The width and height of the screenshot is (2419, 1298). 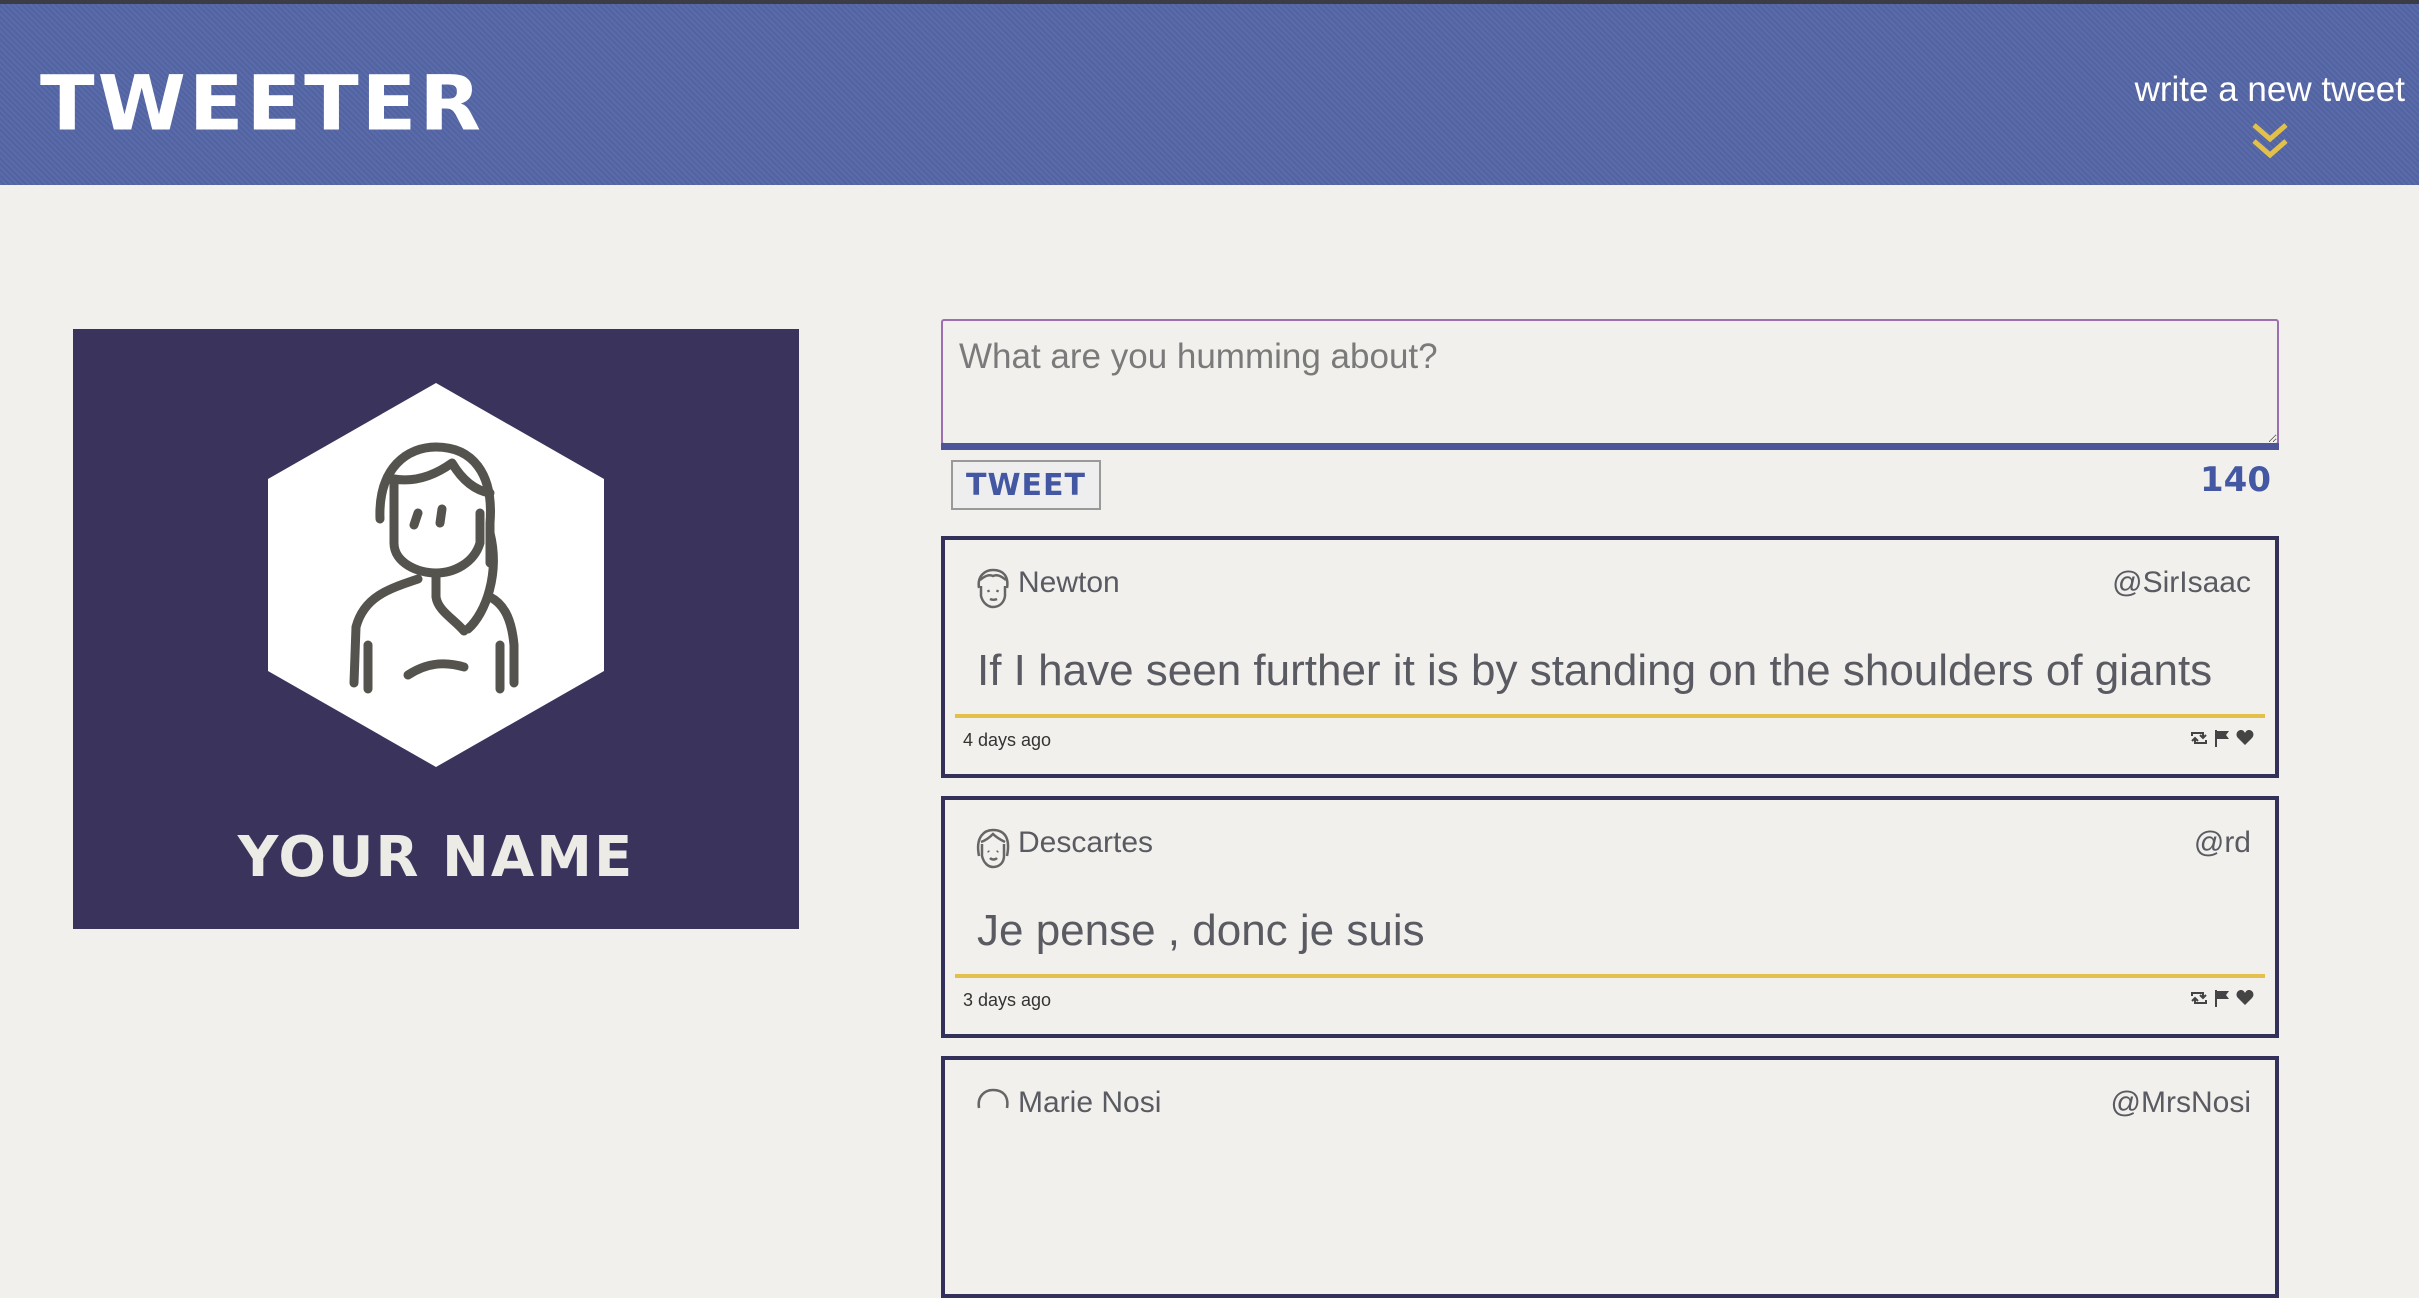 I want to click on tweet-handle: @SirIsaac, so click(x=2181, y=582).